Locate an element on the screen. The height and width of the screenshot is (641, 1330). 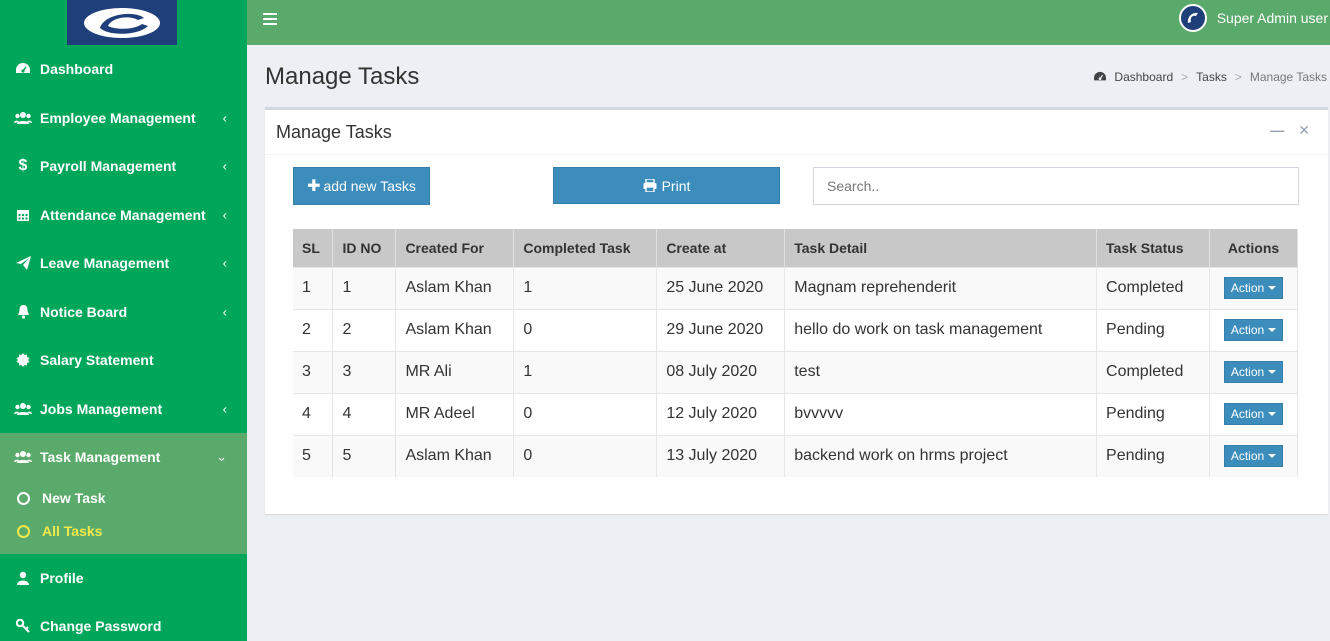
user-menu: Super Admin user is located at coordinates (1253, 18).